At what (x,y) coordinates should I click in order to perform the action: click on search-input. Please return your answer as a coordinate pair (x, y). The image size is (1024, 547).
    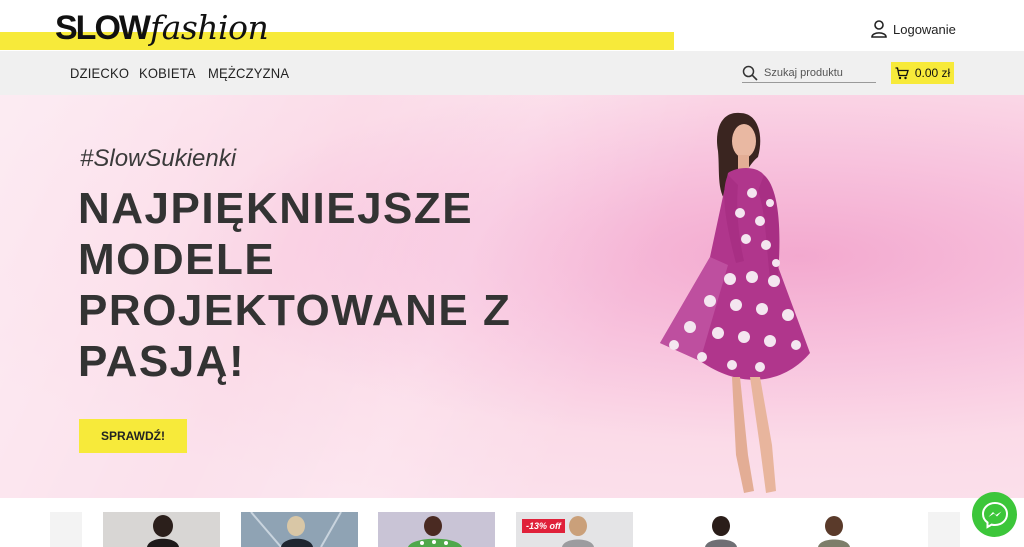
    Looking at the image, I should click on (816, 72).